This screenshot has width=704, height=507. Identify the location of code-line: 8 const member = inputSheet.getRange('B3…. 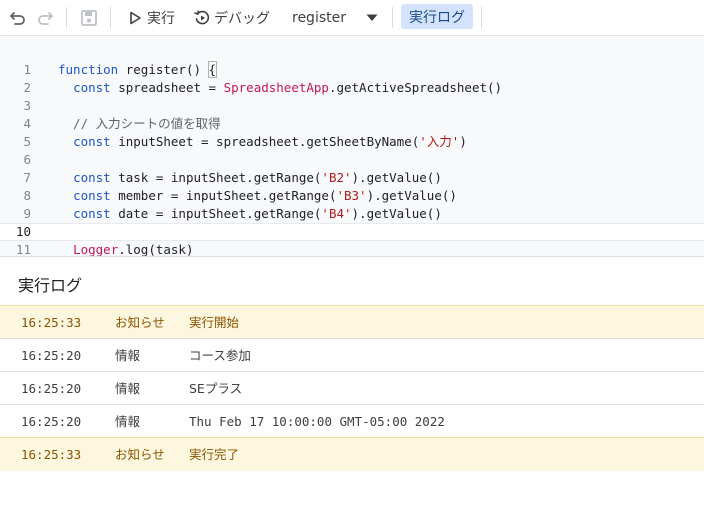
(352, 196).